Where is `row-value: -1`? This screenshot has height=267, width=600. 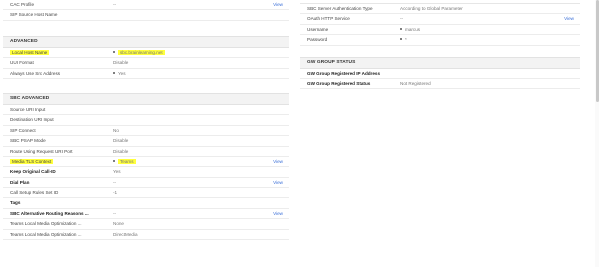 row-value: -1 is located at coordinates (115, 193).